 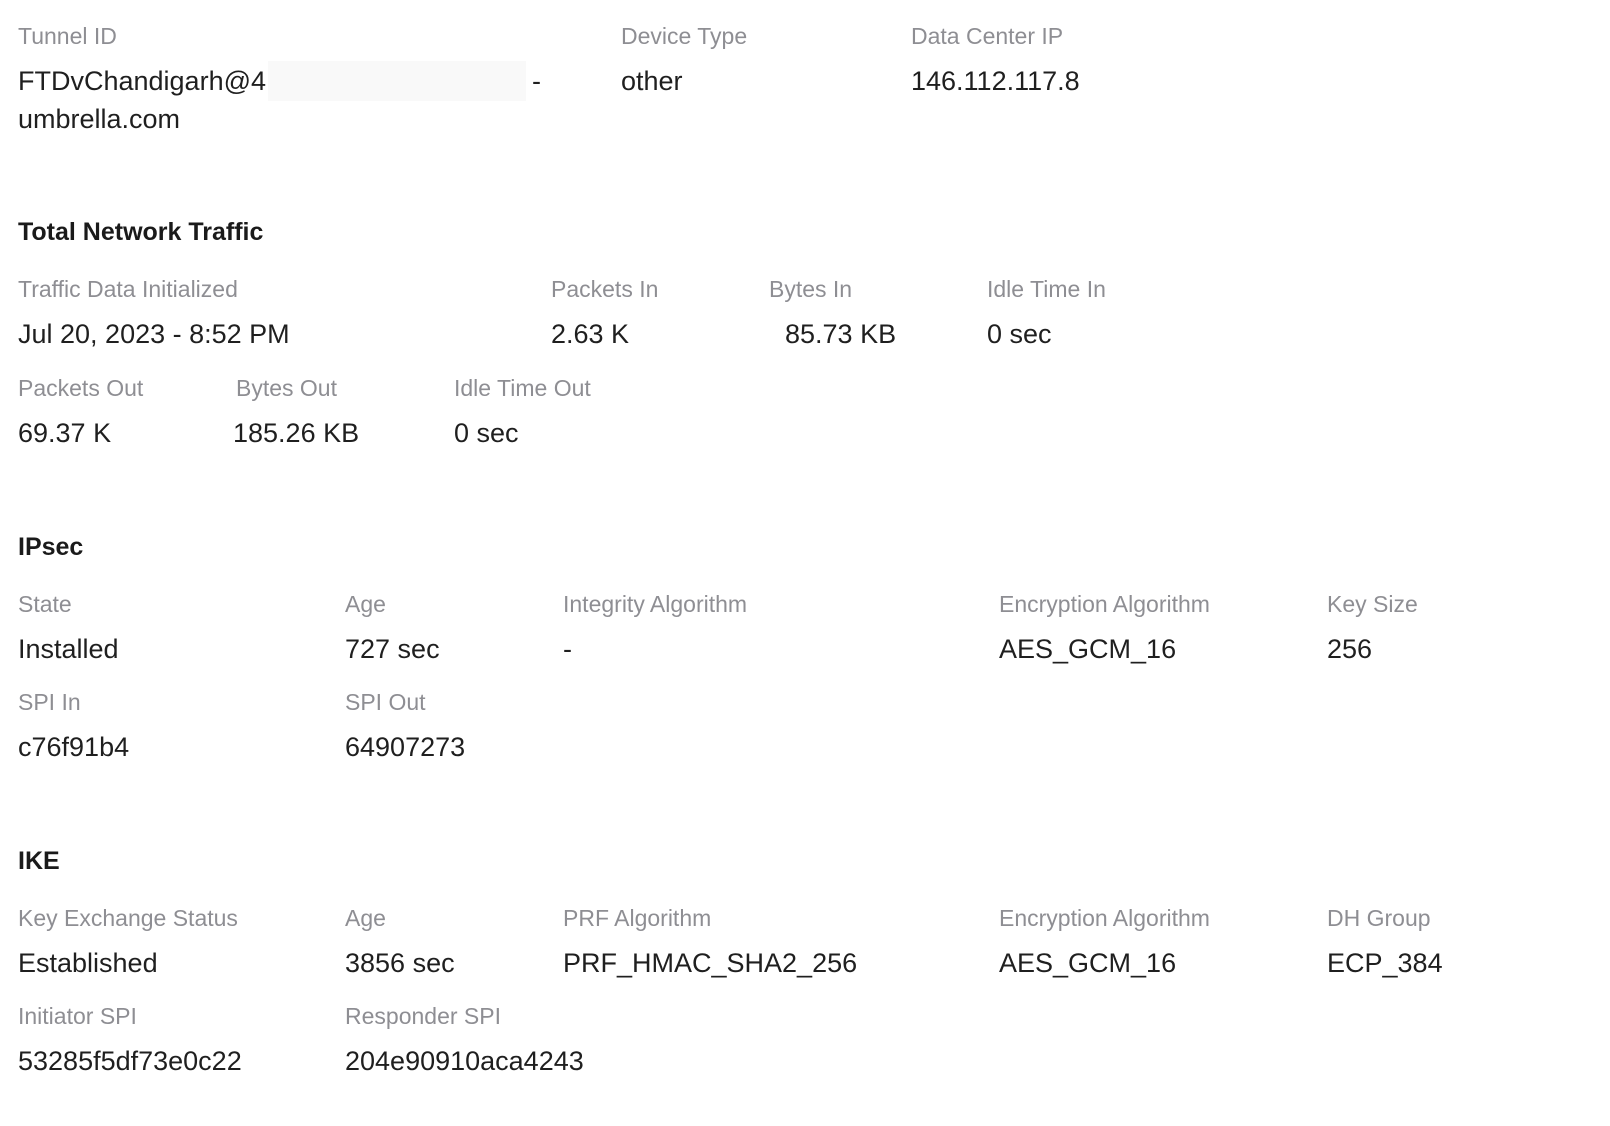 What do you see at coordinates (1104, 604) in the screenshot?
I see `ipsec-encryption-label: Encryption Algorithm` at bounding box center [1104, 604].